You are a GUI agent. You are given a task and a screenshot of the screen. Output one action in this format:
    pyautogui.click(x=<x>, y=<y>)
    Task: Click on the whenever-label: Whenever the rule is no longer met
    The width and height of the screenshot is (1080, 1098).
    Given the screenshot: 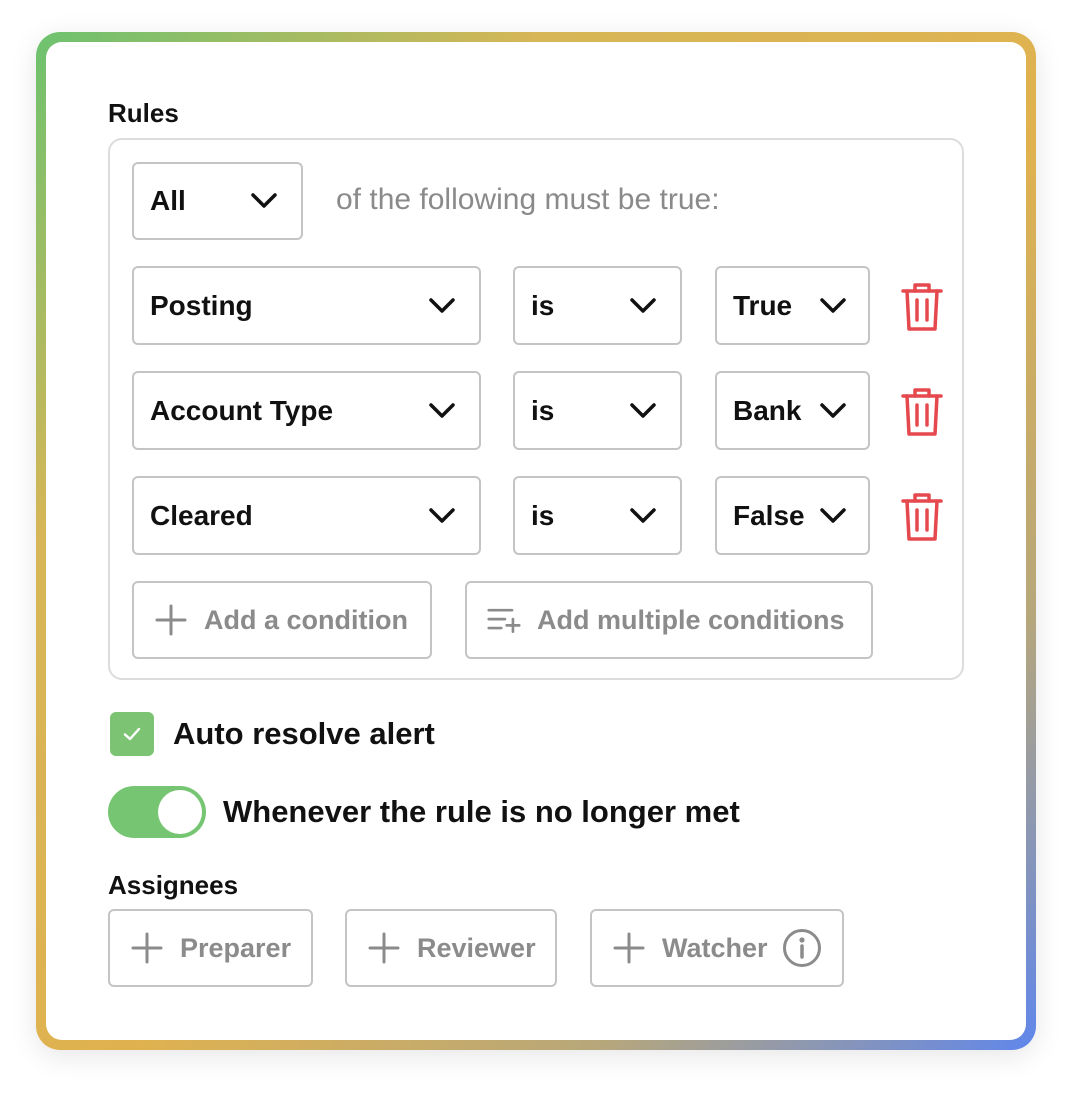 What is the action you would take?
    pyautogui.click(x=481, y=811)
    